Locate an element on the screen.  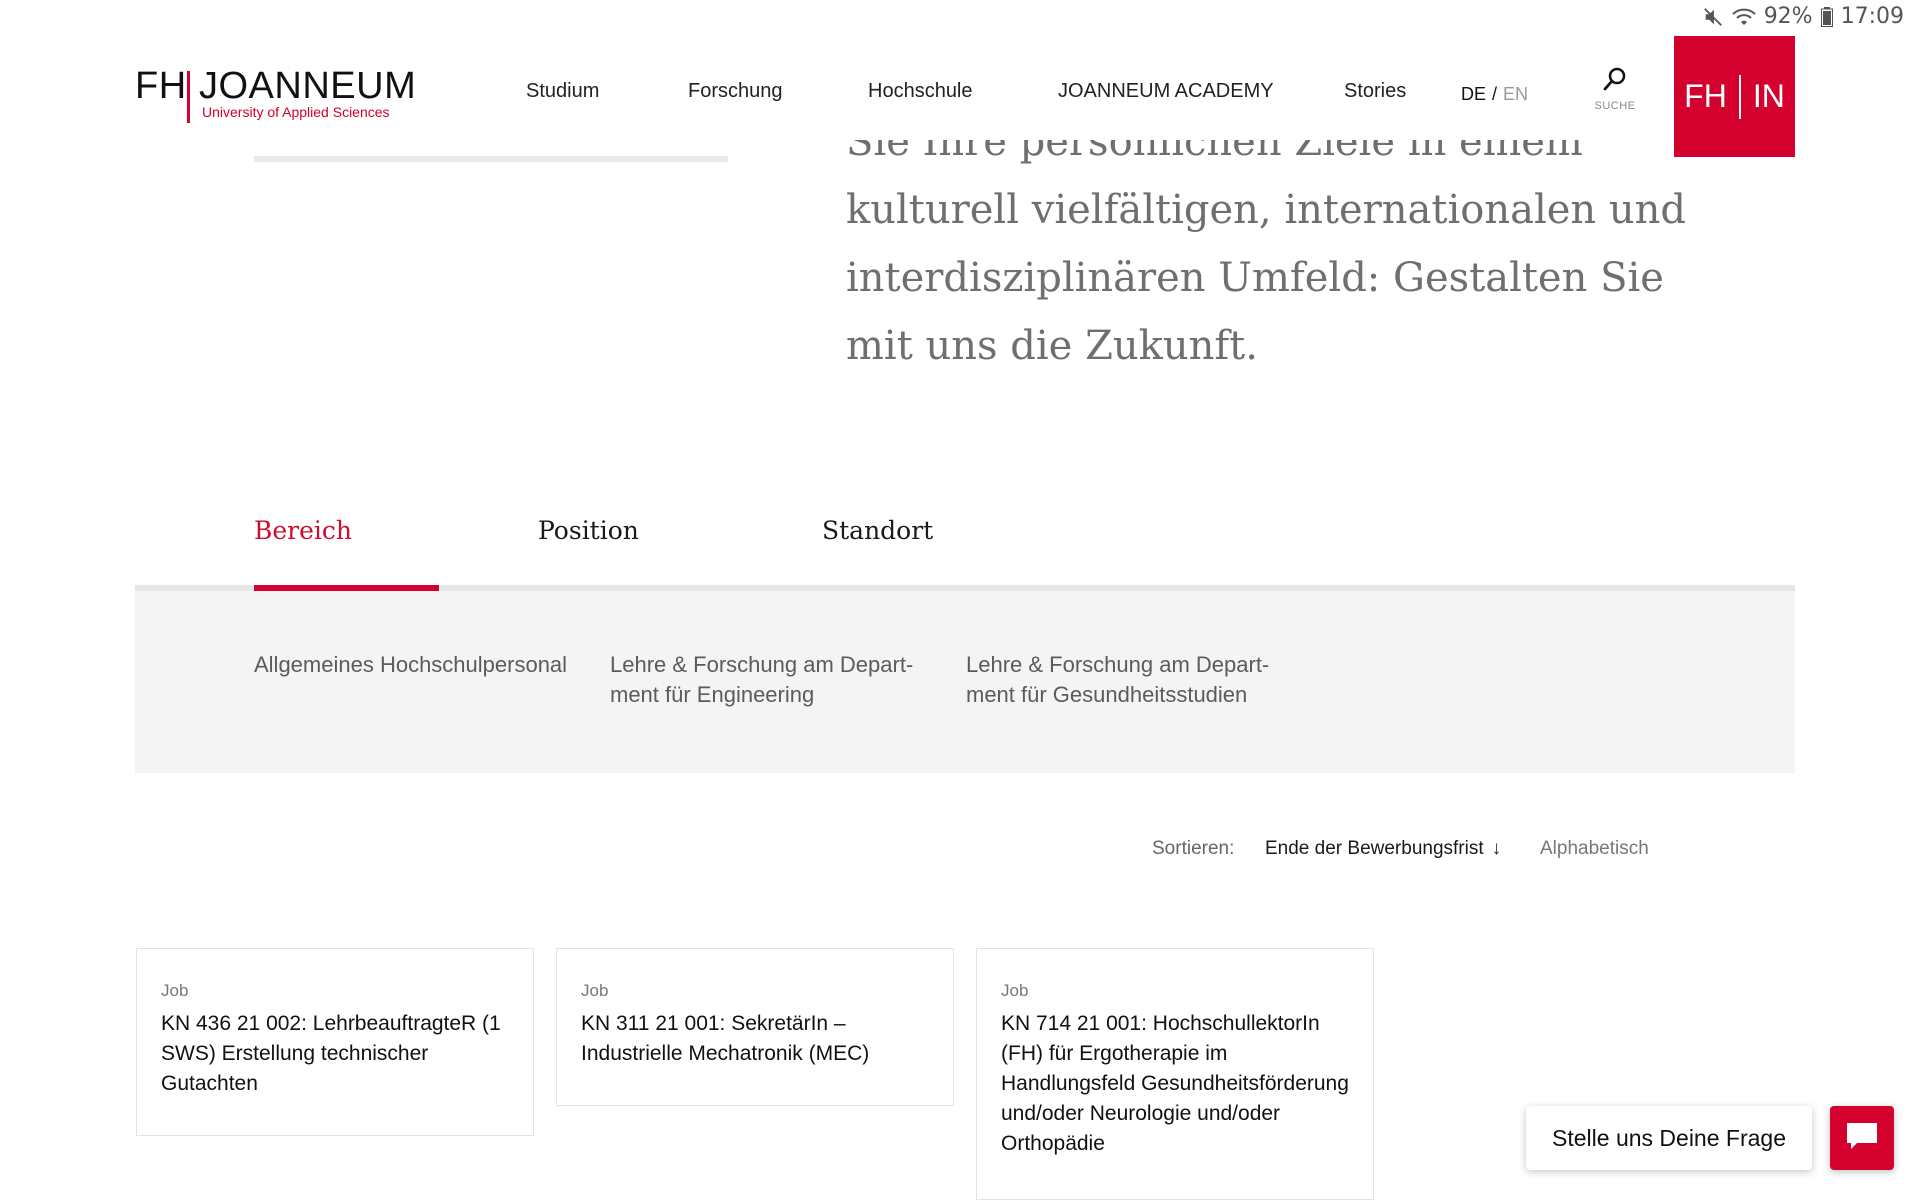
sort-by-deadline: Ende der Bewerbungsfrist ↓ is located at coordinates (1383, 849).